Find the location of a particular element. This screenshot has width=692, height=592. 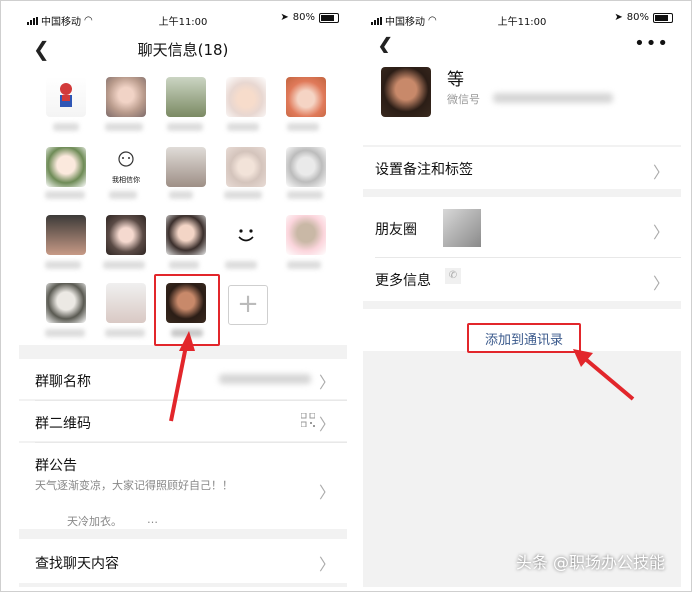

page-title: 聊天信息(18) is located at coordinates (183, 50).